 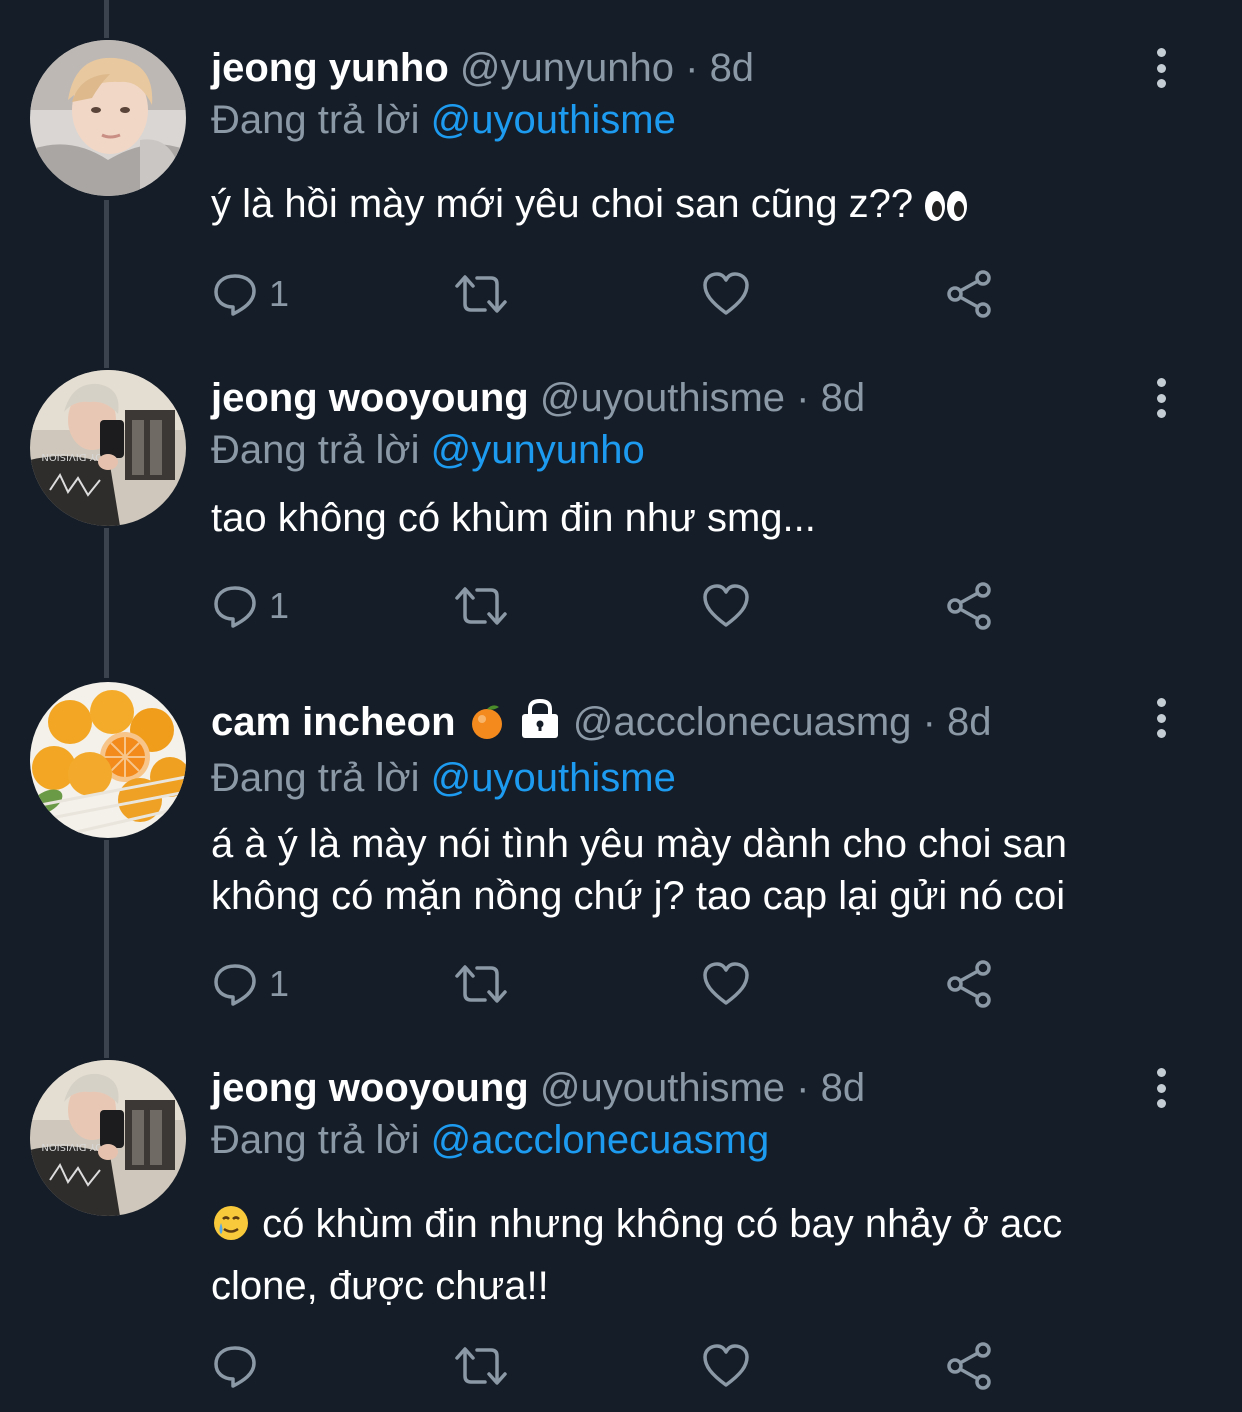 What do you see at coordinates (562, 204) in the screenshot?
I see `tweet-text-content: ý là hồi mày mới yêu choi san cũng z??` at bounding box center [562, 204].